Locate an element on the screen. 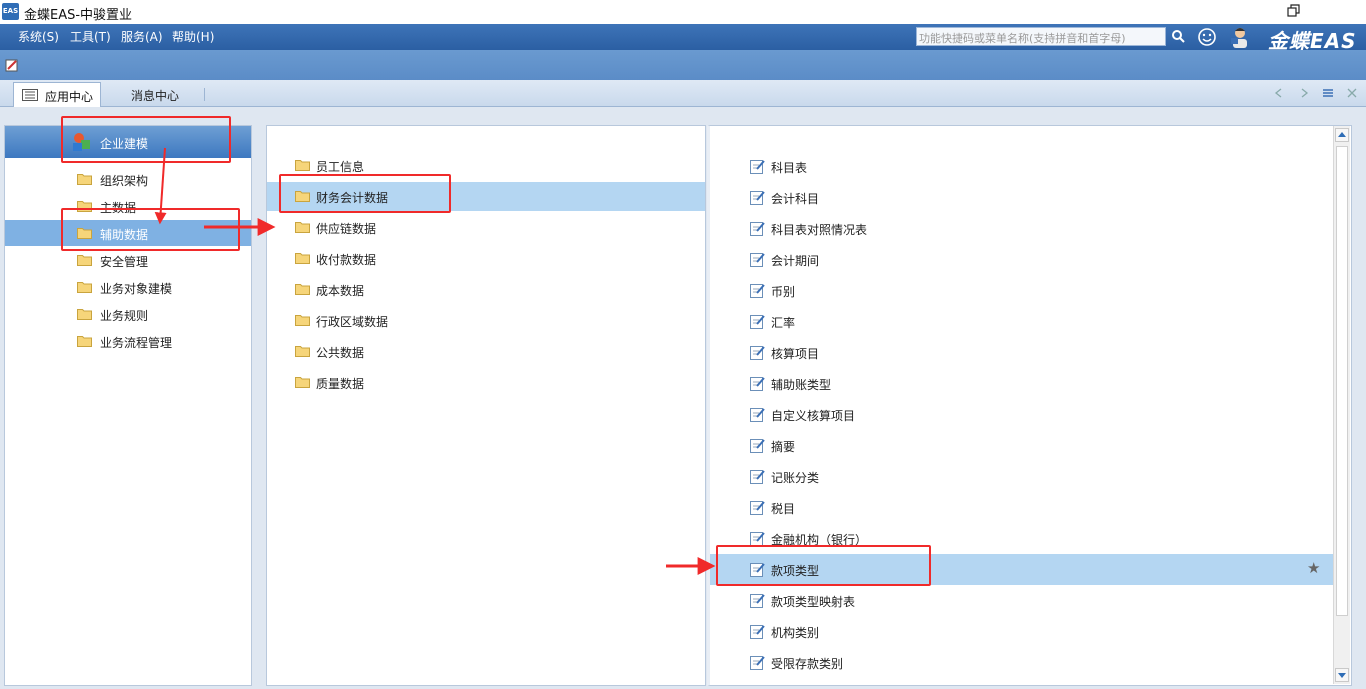  left-nav-item-label: 业务规则 is located at coordinates (124, 316).